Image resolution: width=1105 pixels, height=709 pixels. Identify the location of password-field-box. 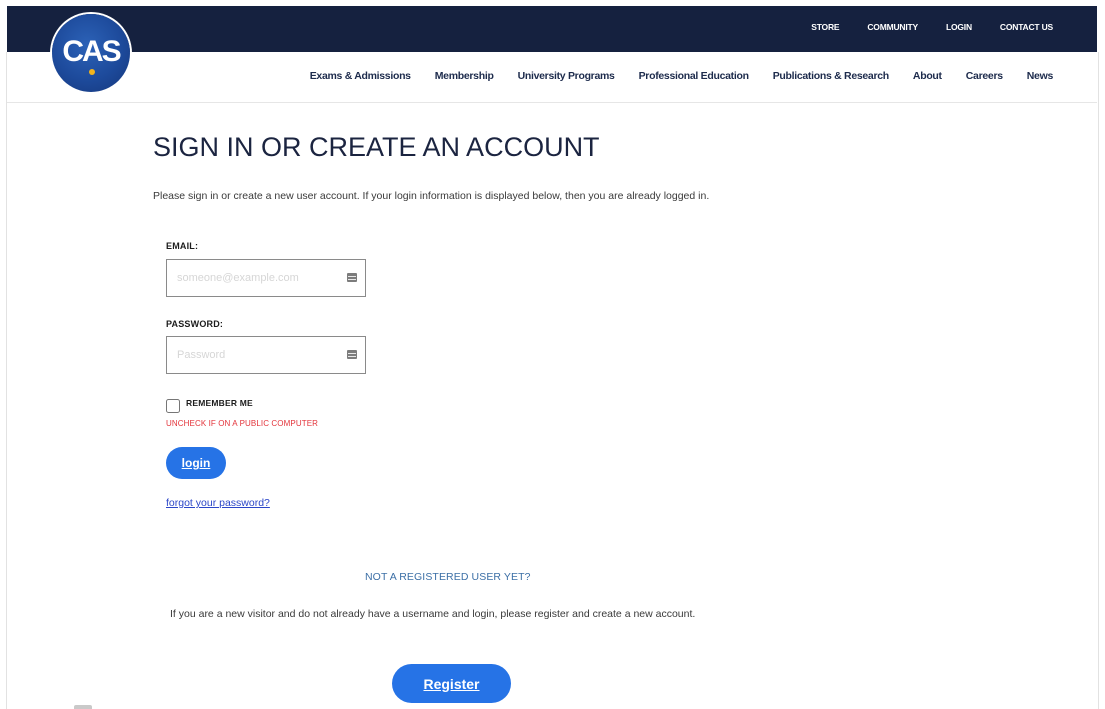
(266, 355).